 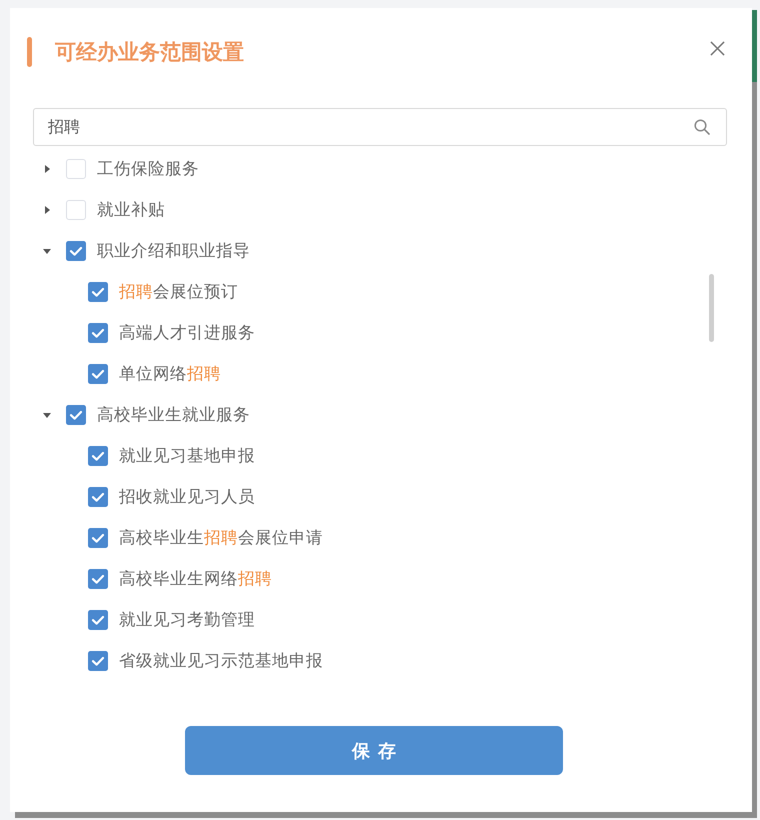 I want to click on tree-item-label: 工伤保险服务, so click(x=148, y=169).